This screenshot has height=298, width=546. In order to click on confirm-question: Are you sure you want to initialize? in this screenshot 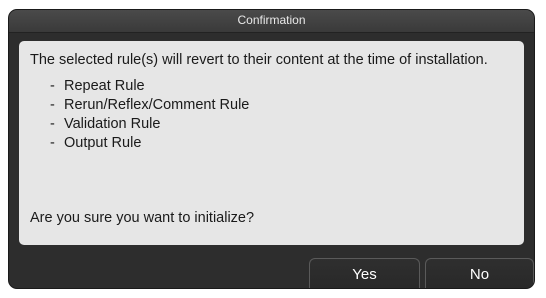, I will do `click(142, 218)`.